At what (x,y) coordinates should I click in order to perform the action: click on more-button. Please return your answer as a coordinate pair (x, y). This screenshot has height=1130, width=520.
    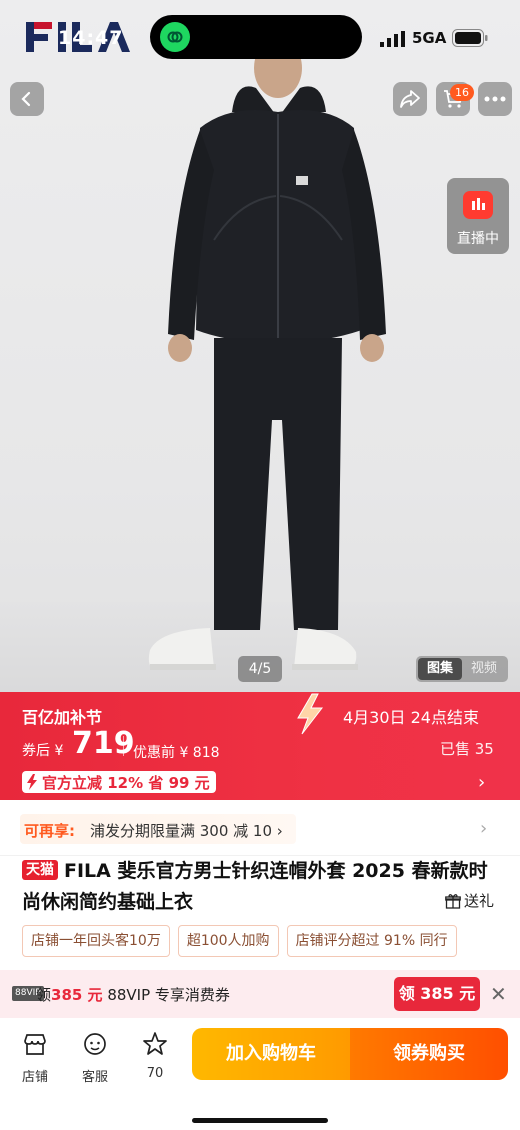
    Looking at the image, I should click on (495, 99).